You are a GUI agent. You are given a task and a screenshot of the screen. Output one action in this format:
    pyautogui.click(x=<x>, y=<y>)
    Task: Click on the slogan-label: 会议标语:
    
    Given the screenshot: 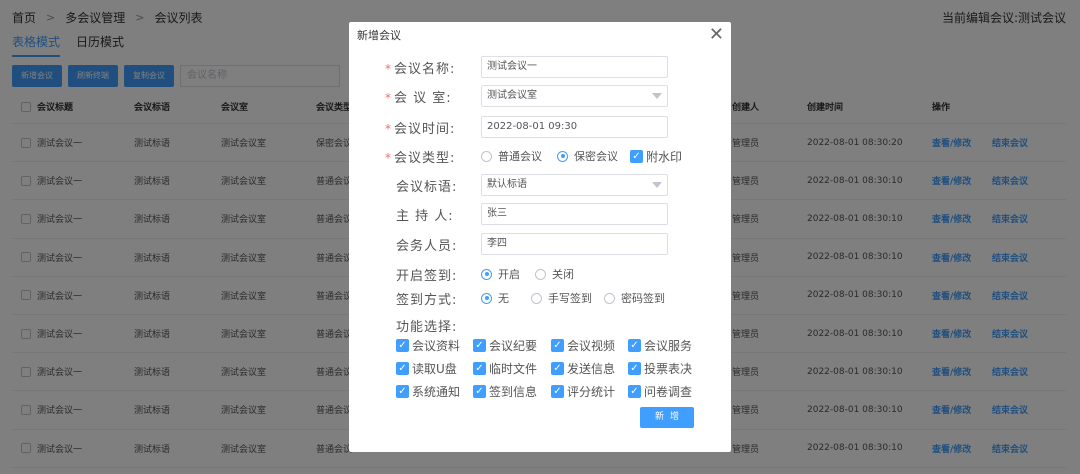 What is the action you would take?
    pyautogui.click(x=427, y=187)
    